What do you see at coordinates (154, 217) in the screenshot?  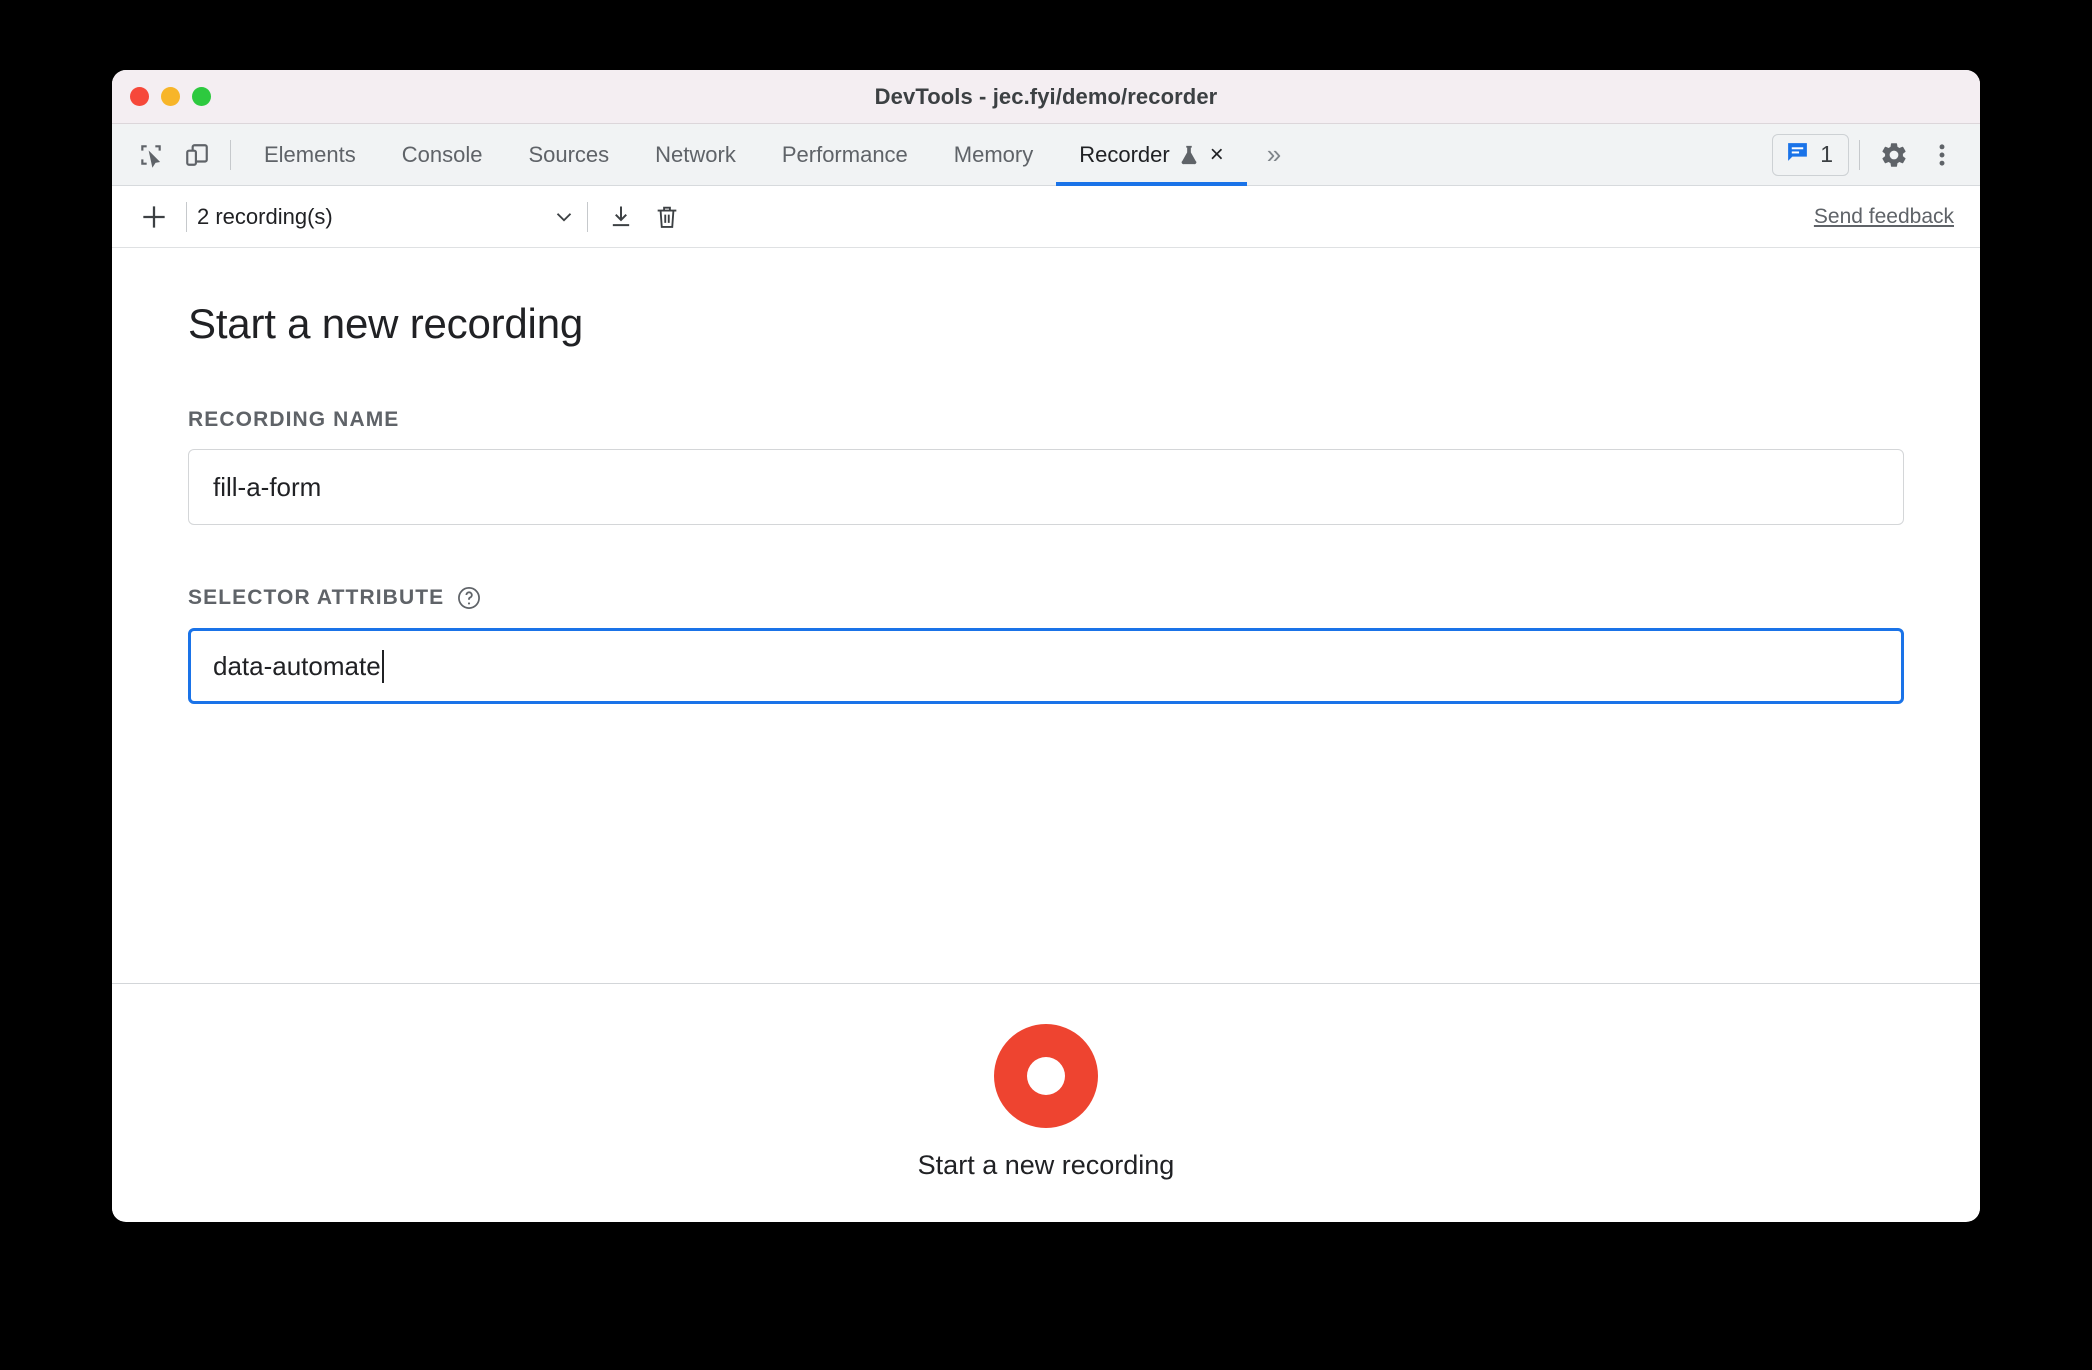 I see `add-recording-icon` at bounding box center [154, 217].